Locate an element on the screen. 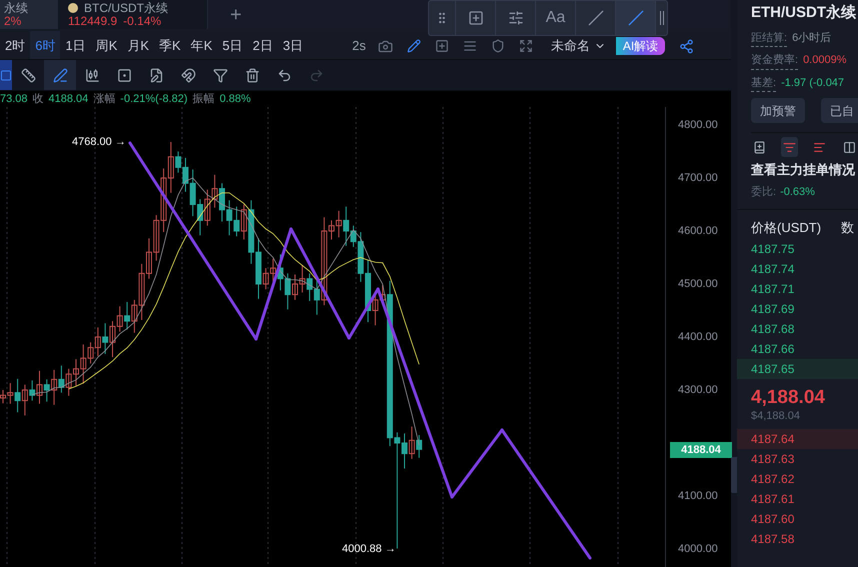  stat-value: 73.08 is located at coordinates (14, 99).